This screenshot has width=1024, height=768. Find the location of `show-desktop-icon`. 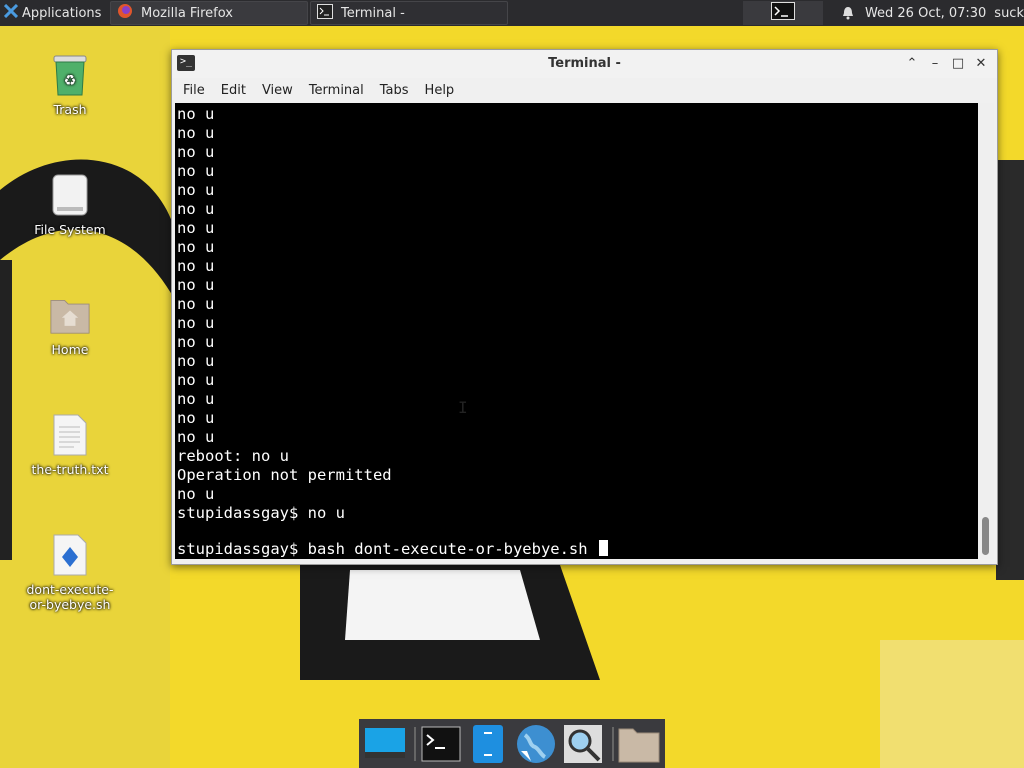

show-desktop-icon is located at coordinates (384, 742).